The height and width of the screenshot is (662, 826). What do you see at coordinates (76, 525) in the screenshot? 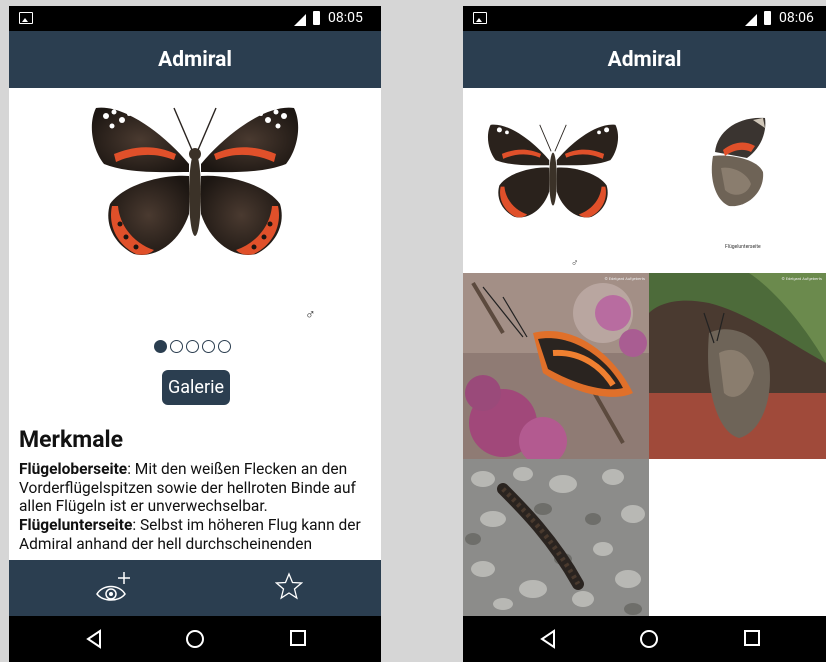
I see `under-side-label: Flügelunterseite` at bounding box center [76, 525].